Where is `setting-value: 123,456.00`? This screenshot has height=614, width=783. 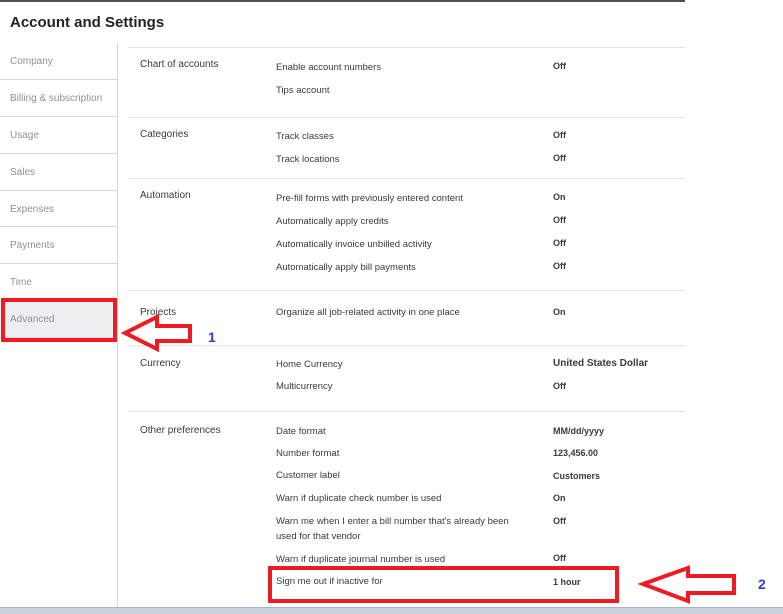 setting-value: 123,456.00 is located at coordinates (576, 453).